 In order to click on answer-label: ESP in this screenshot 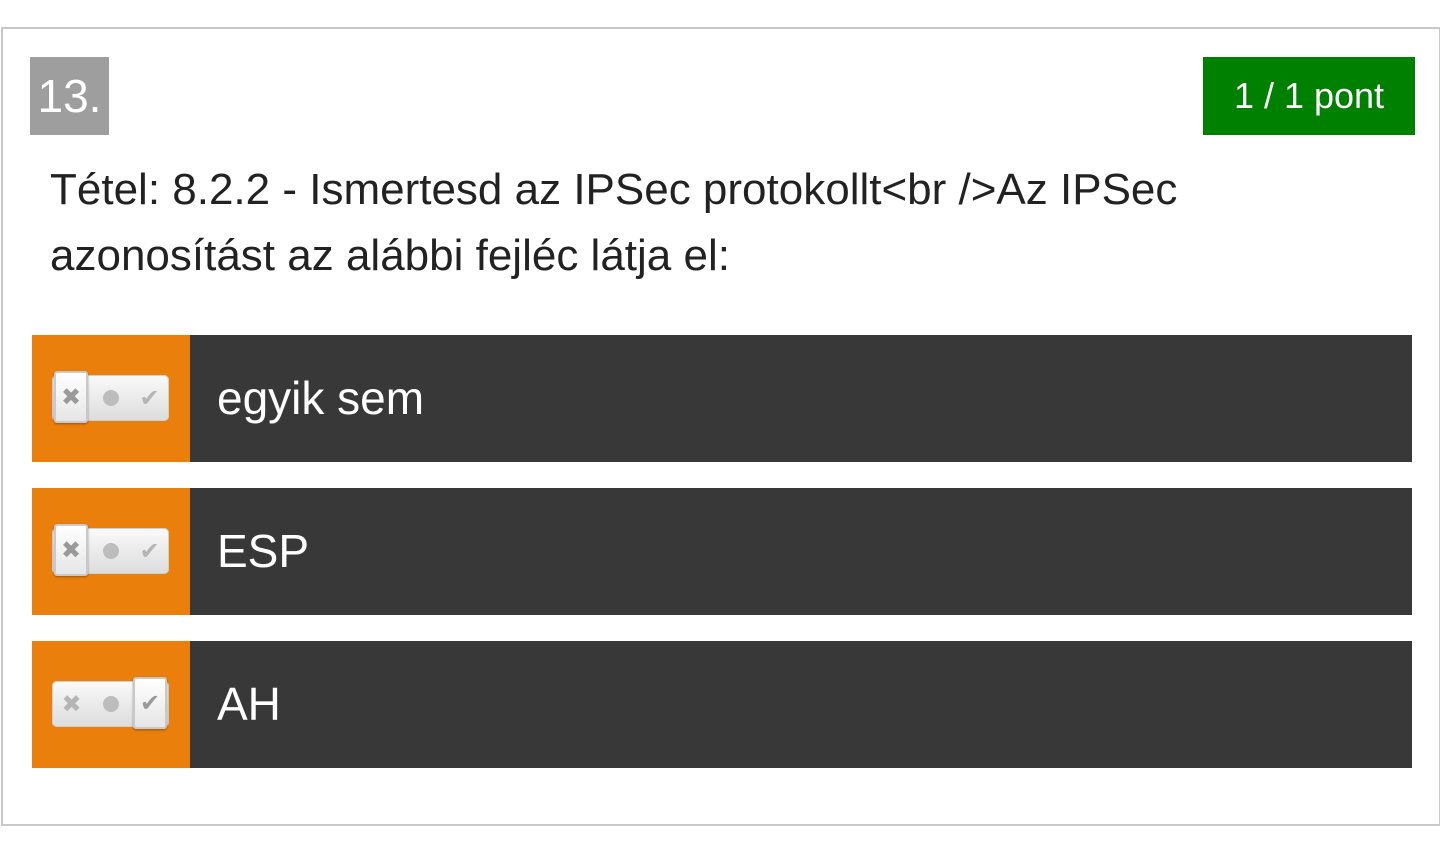, I will do `click(801, 551)`.